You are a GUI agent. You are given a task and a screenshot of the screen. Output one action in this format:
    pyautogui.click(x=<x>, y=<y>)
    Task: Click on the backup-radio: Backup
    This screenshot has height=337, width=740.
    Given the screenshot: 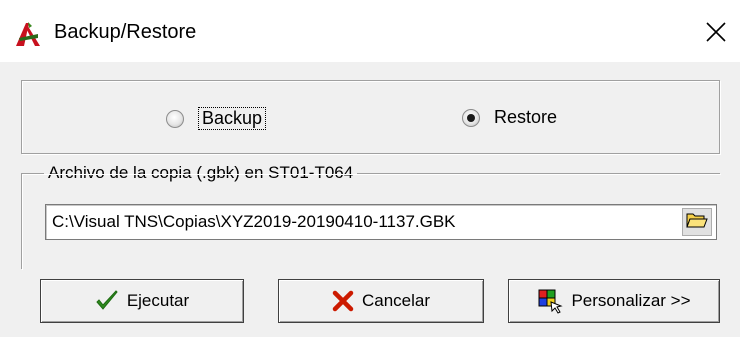 What is the action you would take?
    pyautogui.click(x=216, y=118)
    